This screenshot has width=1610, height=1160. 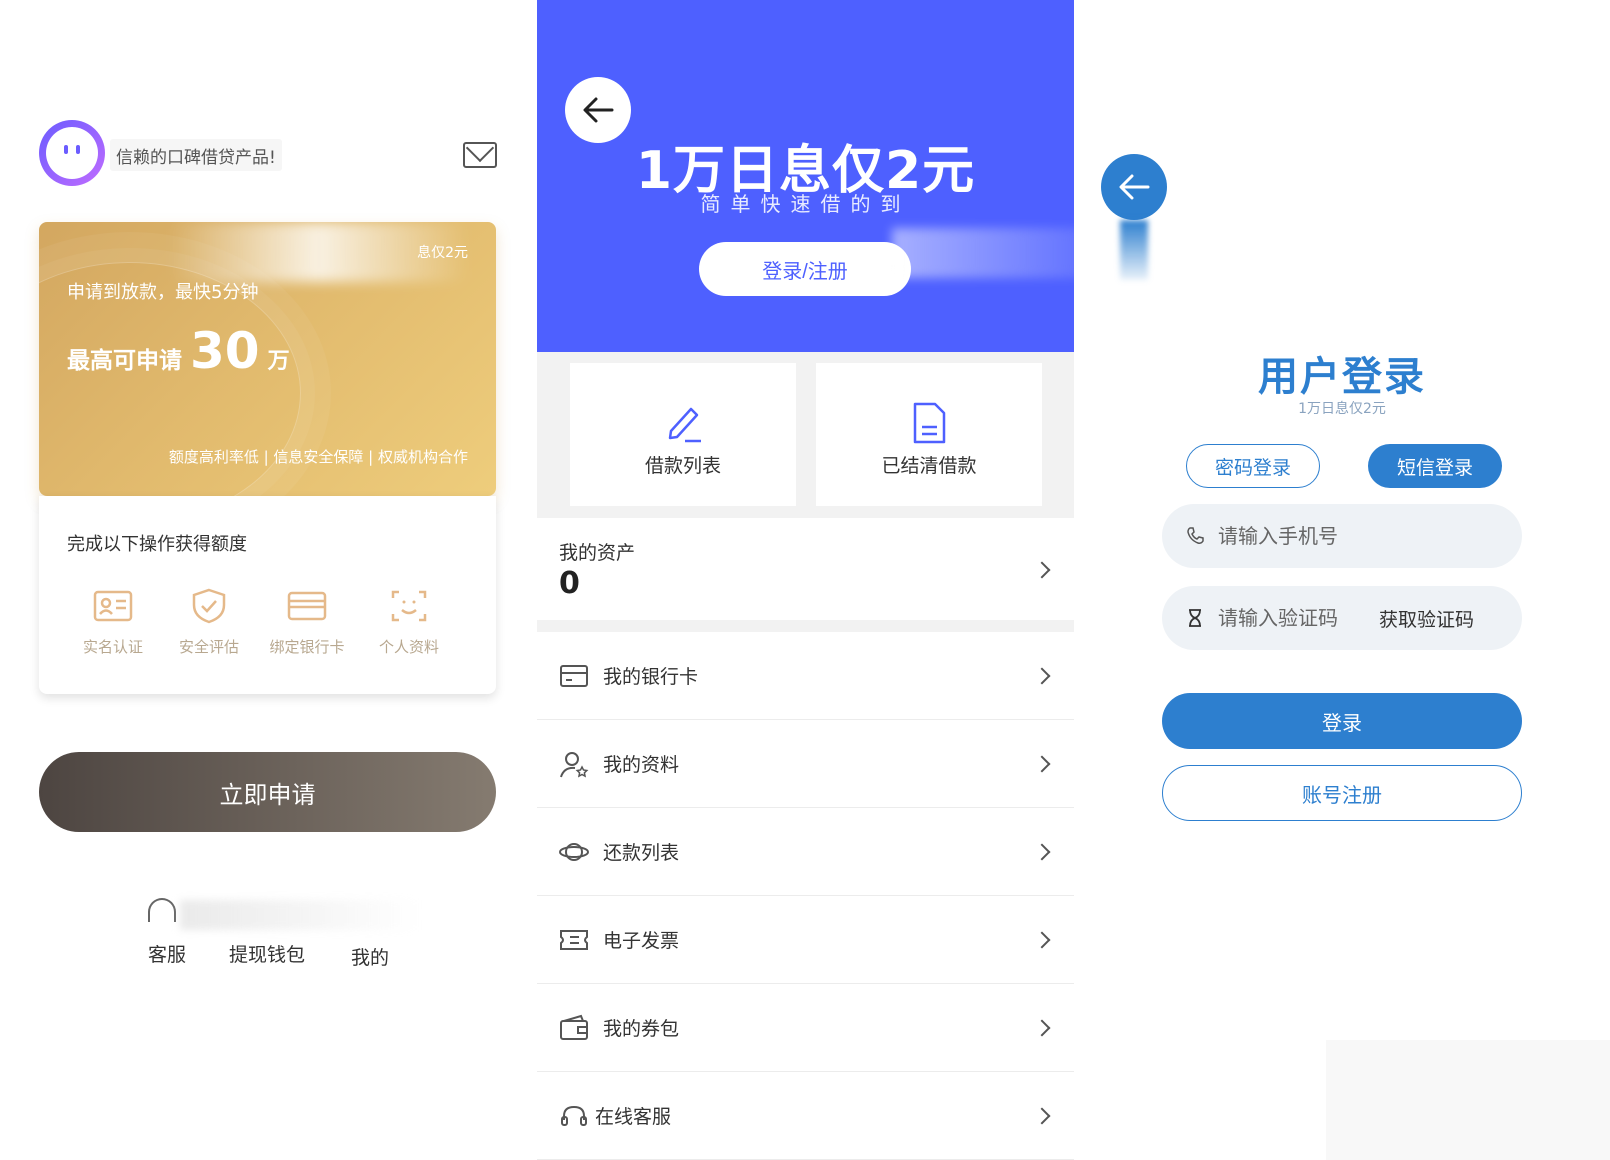 I want to click on back-button, so click(x=1134, y=187).